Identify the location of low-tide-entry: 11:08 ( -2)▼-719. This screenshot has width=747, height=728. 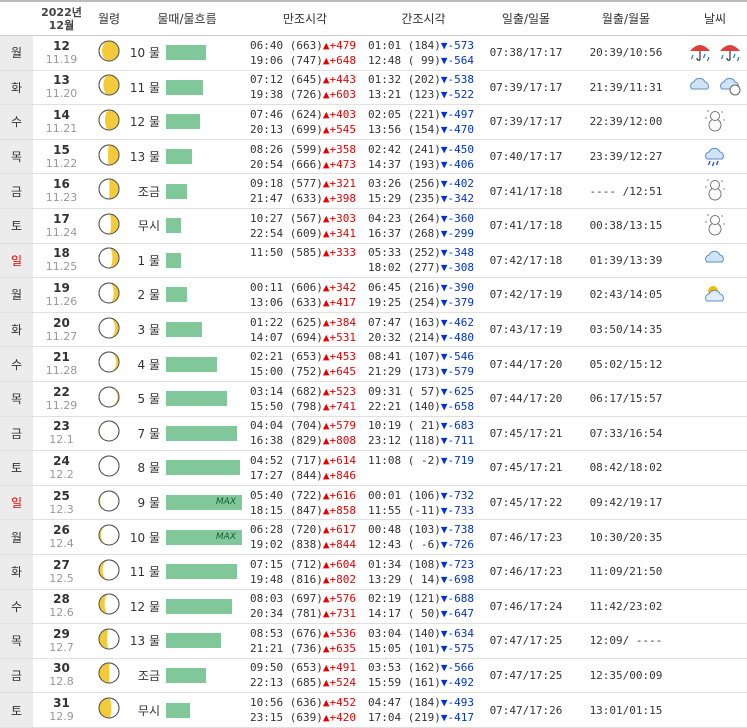
(425, 460).